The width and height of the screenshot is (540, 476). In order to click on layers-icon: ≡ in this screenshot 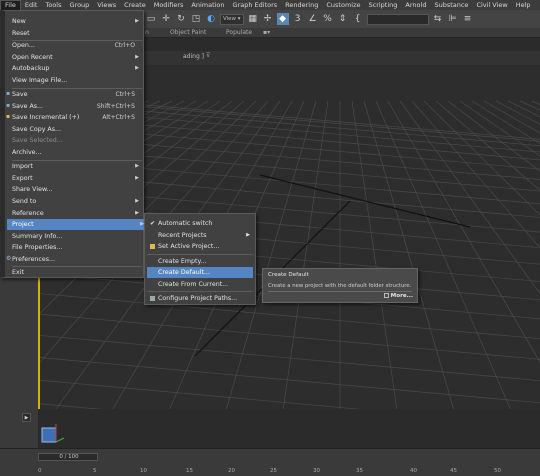, I will do `click(468, 19)`.